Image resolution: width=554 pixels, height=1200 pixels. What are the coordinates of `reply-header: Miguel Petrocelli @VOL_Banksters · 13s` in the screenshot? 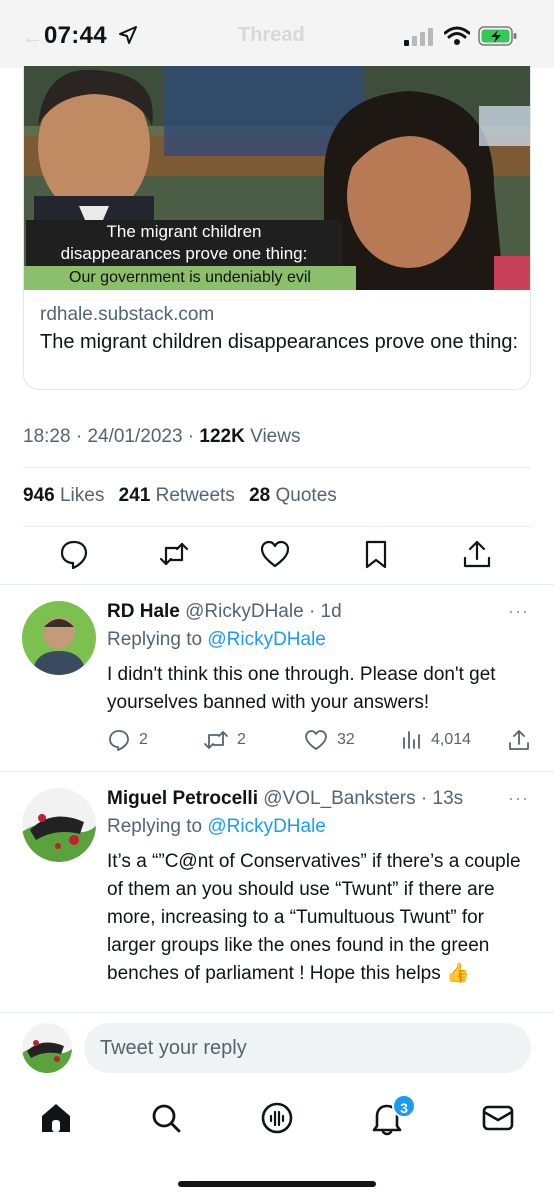 It's located at (285, 799).